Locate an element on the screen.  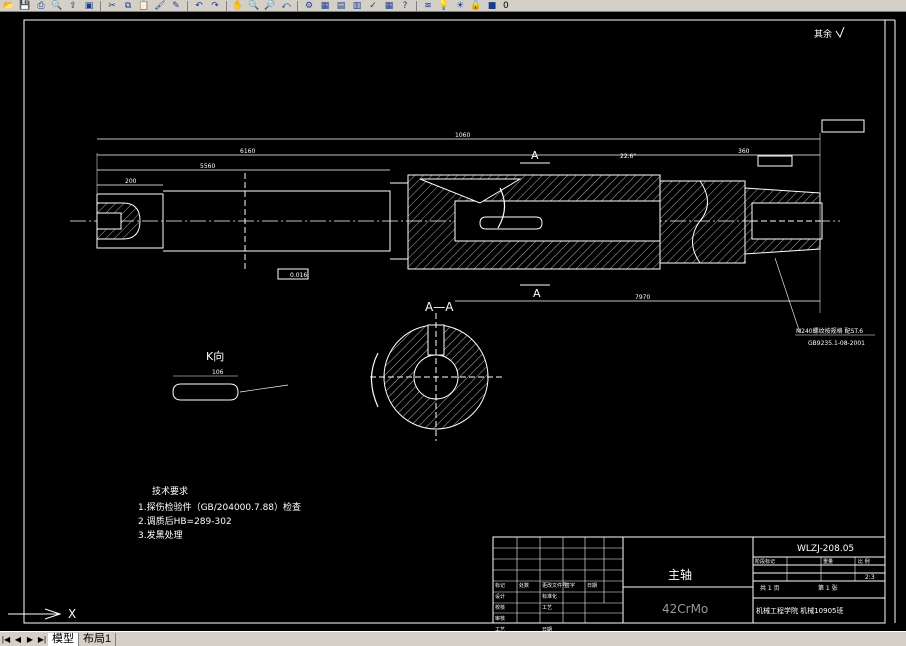
standard-toolbar: 📂 💾 ⎙ 🔍 ⇪ ▣ ✂ ⧉ 📋 🖌 ✎ ↶ ↷ ✋ 🔍 🔎 ⤺ ⚙ ▦ ▤ ▥ ✓ ▦? ≋ 💡 ☀ 🔓 ■ 0 is located at coordinates (453, 6).